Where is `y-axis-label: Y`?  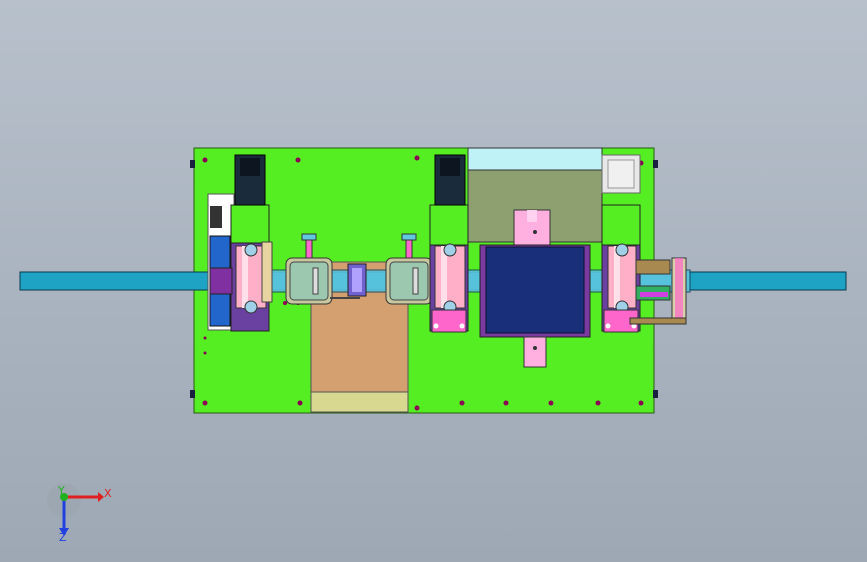 y-axis-label: Y is located at coordinates (61, 490).